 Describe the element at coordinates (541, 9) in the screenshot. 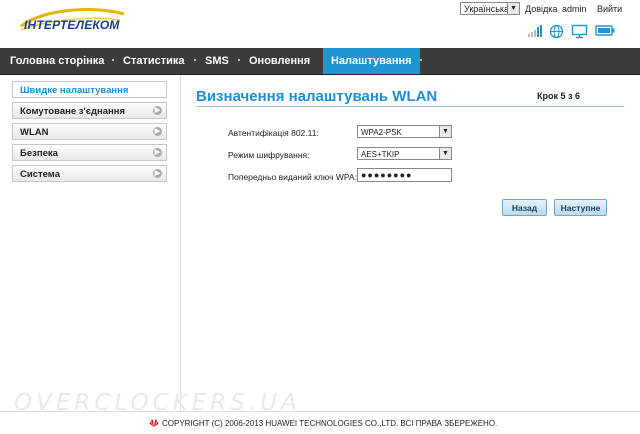

I see `help-link: Довідка` at that location.